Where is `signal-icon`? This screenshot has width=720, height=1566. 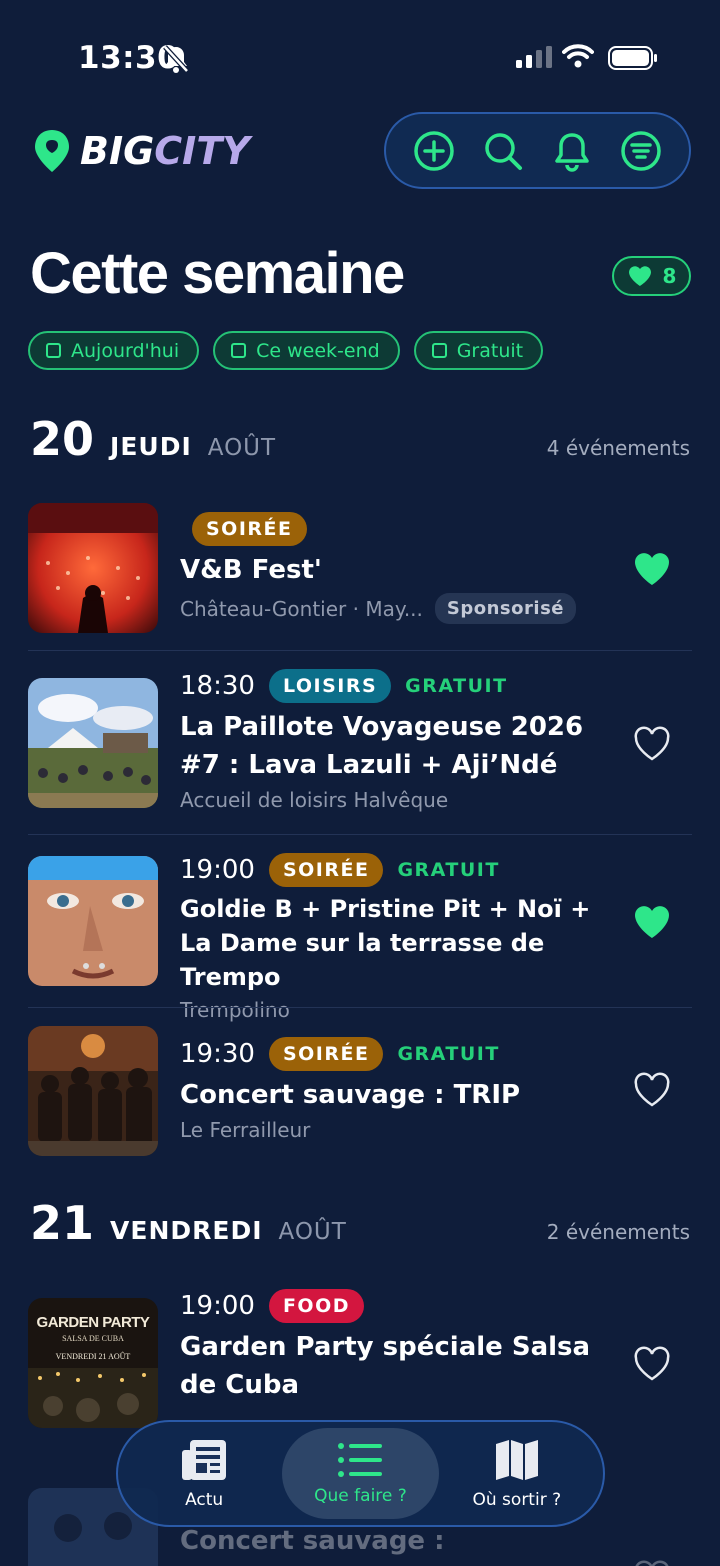 signal-icon is located at coordinates (534, 59).